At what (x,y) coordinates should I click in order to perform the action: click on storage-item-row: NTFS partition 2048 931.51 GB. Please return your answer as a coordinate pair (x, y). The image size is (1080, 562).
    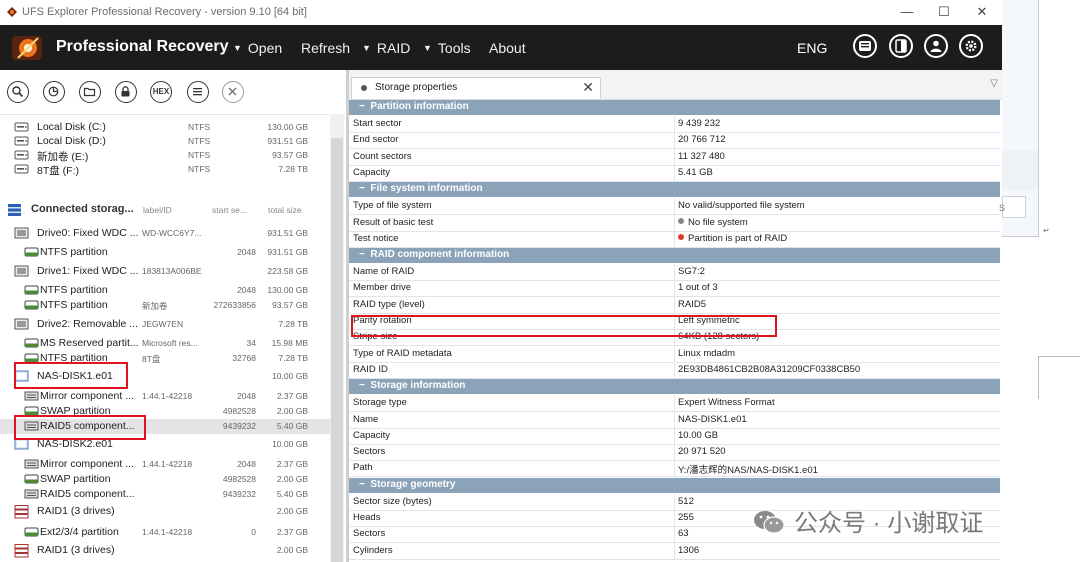
    Looking at the image, I should click on (165, 252).